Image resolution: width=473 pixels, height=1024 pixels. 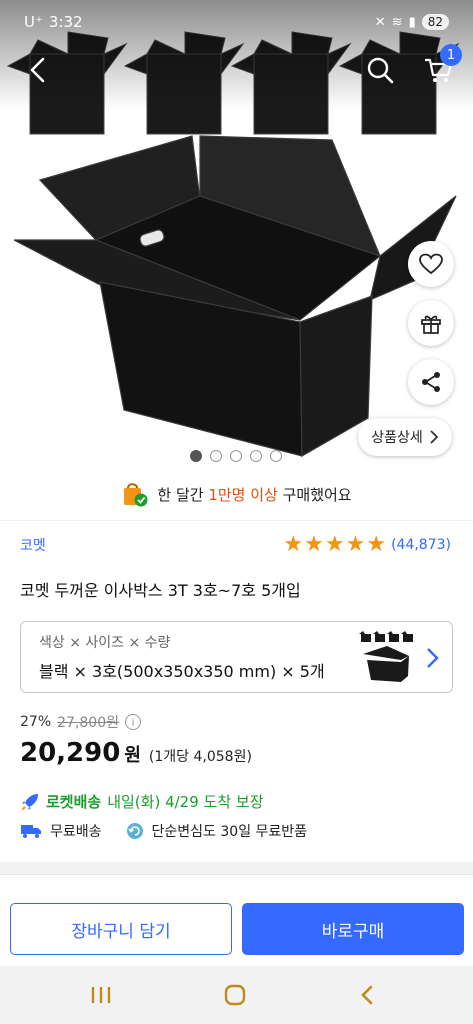 What do you see at coordinates (132, 755) in the screenshot?
I see `currency: 원` at bounding box center [132, 755].